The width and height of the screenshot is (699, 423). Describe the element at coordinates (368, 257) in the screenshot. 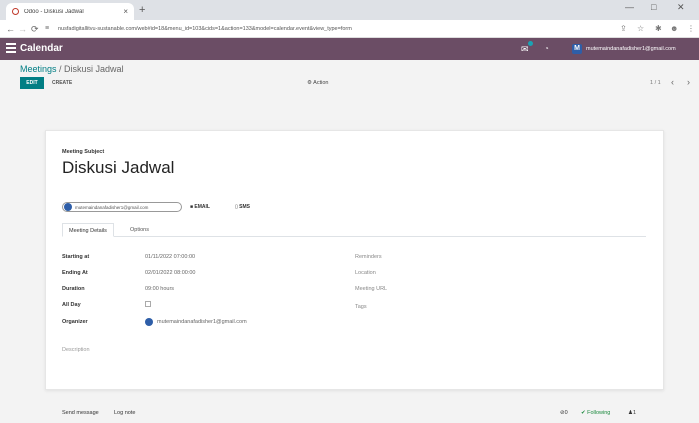

I see `reminders-label: Reminders` at that location.